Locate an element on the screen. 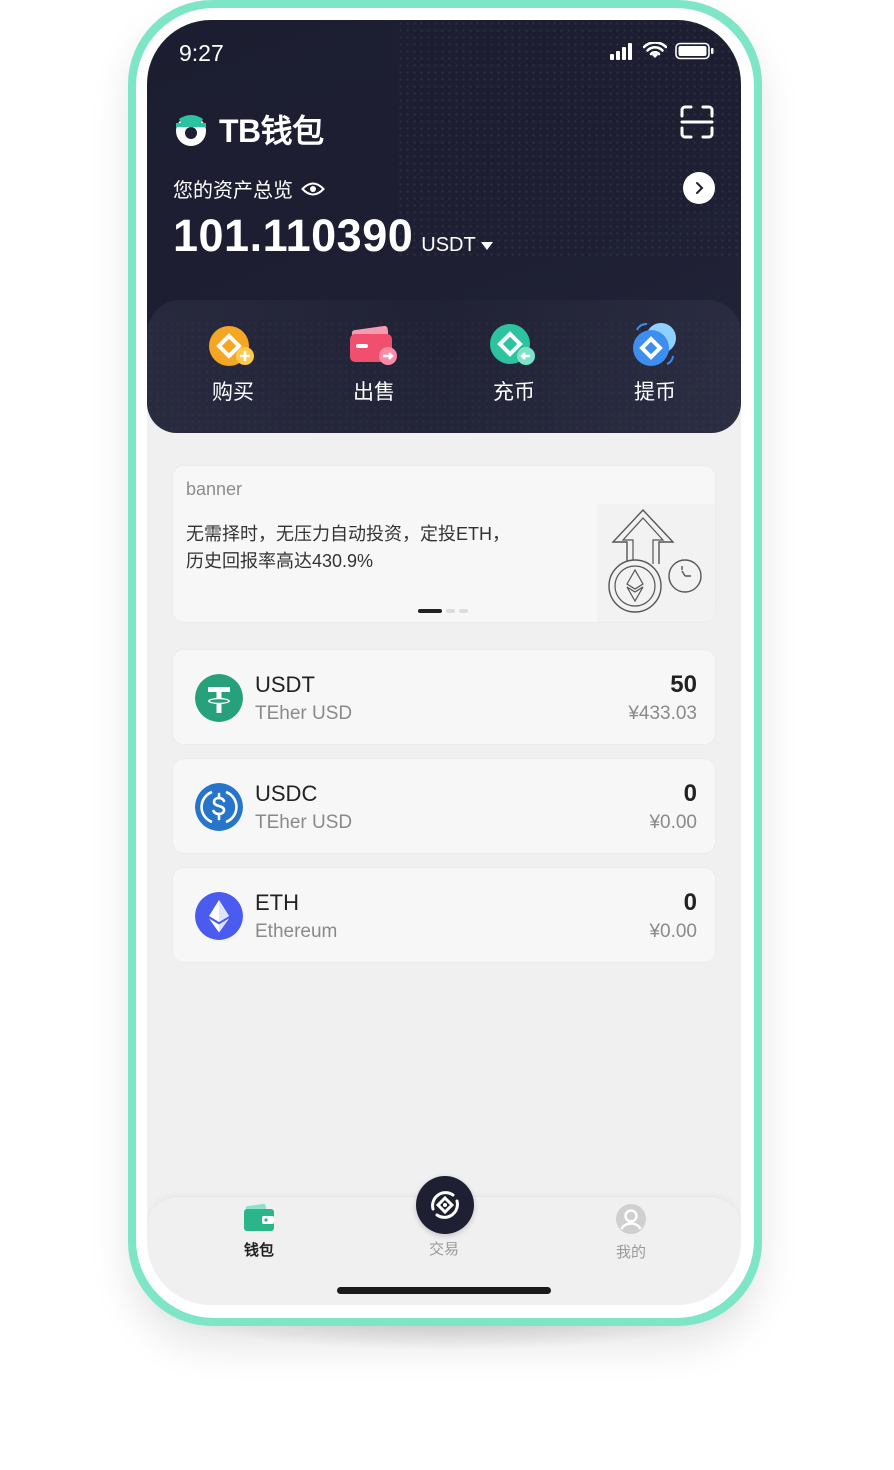 The image size is (894, 1470). coin-symbol: ETH is located at coordinates (277, 902).